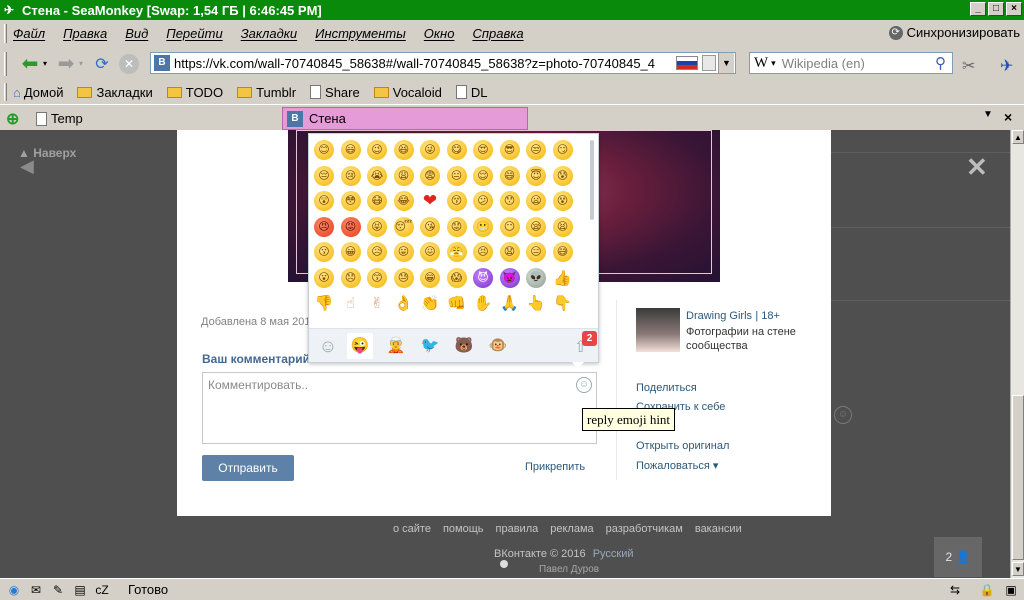 This screenshot has width=1024, height=600. Describe the element at coordinates (350, 201) in the screenshot. I see `emoji-item: 😳` at that location.